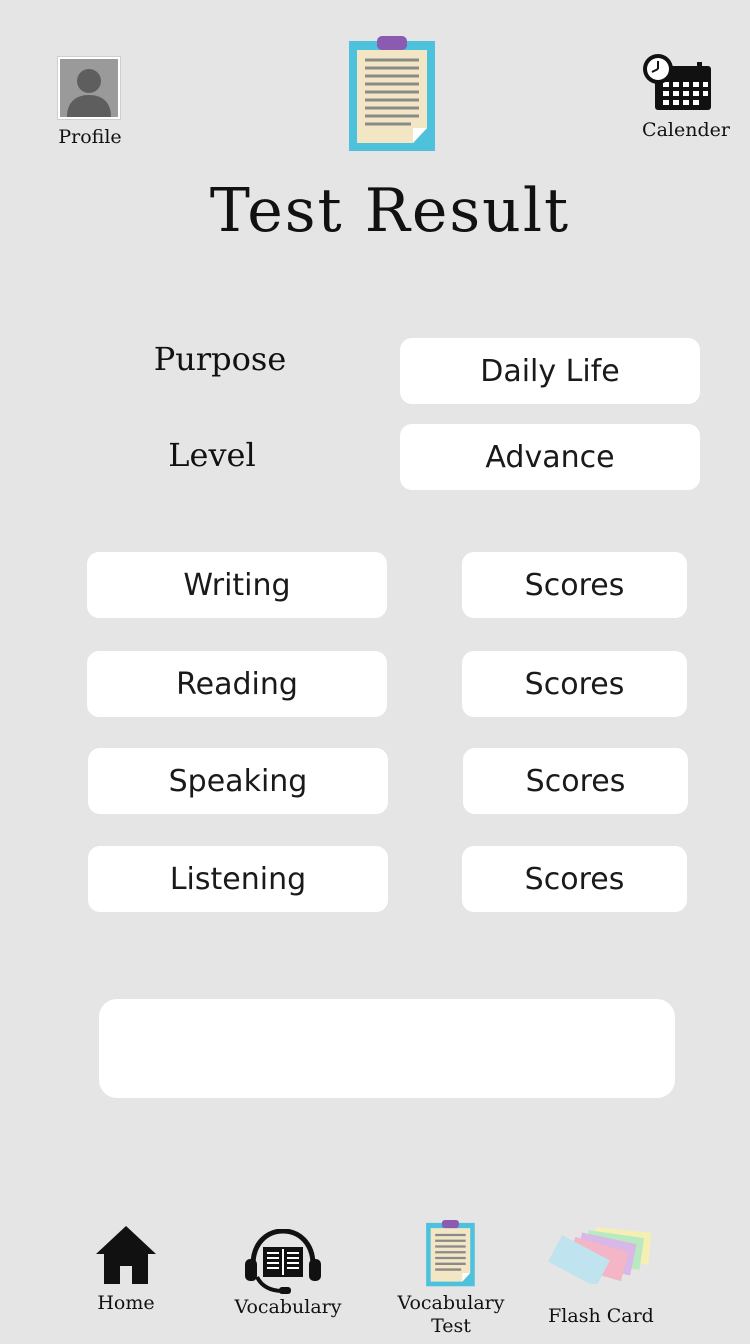 The height and width of the screenshot is (1344, 750). Describe the element at coordinates (574, 684) in the screenshot. I see `reading-score-field: Scores` at that location.